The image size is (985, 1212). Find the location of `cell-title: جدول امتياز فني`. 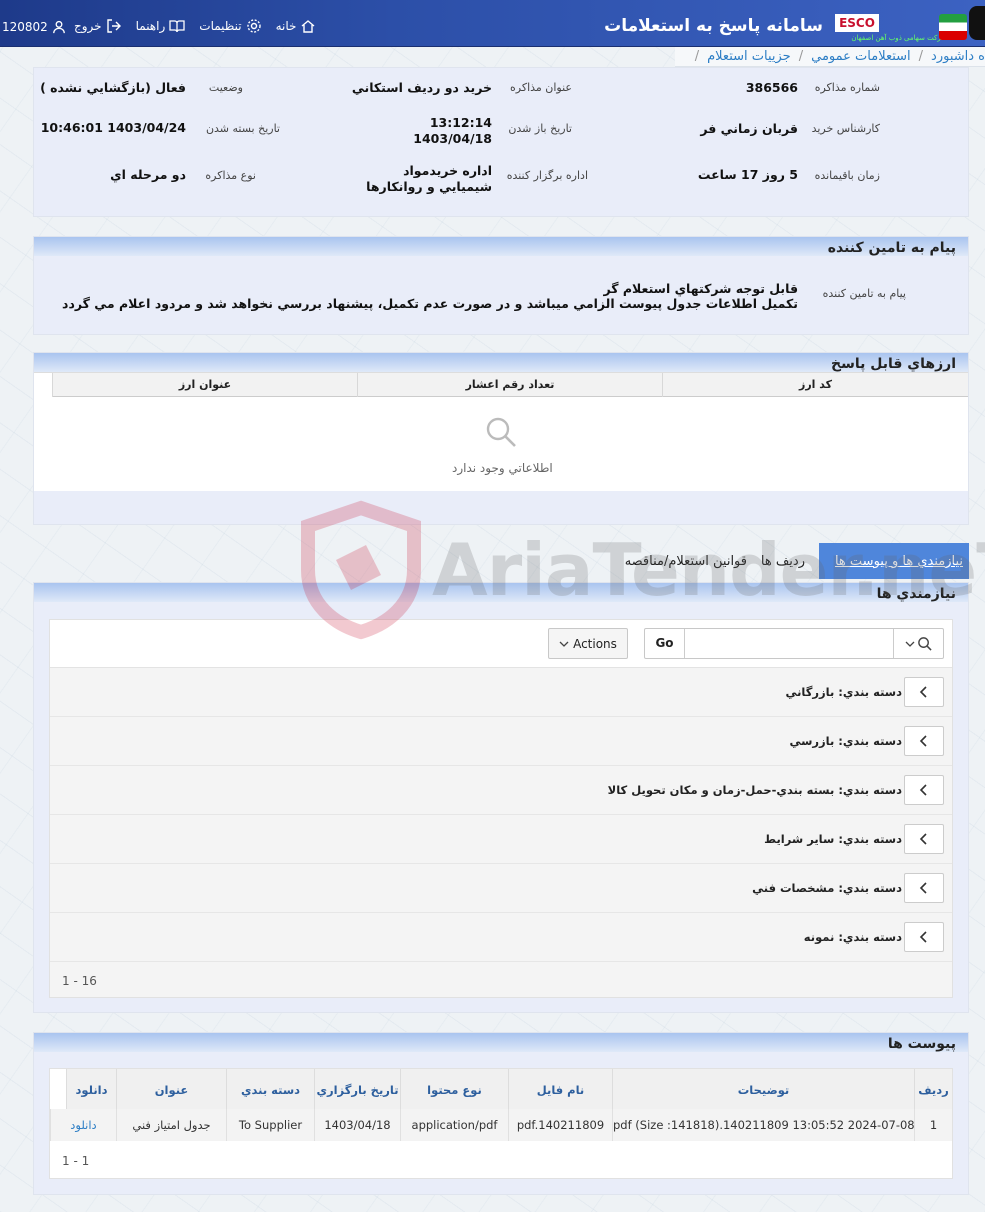

cell-title: جدول امتياز فني is located at coordinates (171, 1125).